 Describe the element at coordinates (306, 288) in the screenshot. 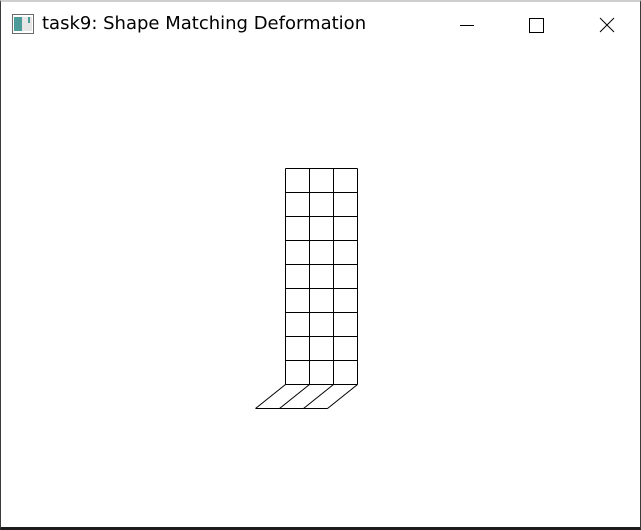

I see `deformable-mesh` at that location.